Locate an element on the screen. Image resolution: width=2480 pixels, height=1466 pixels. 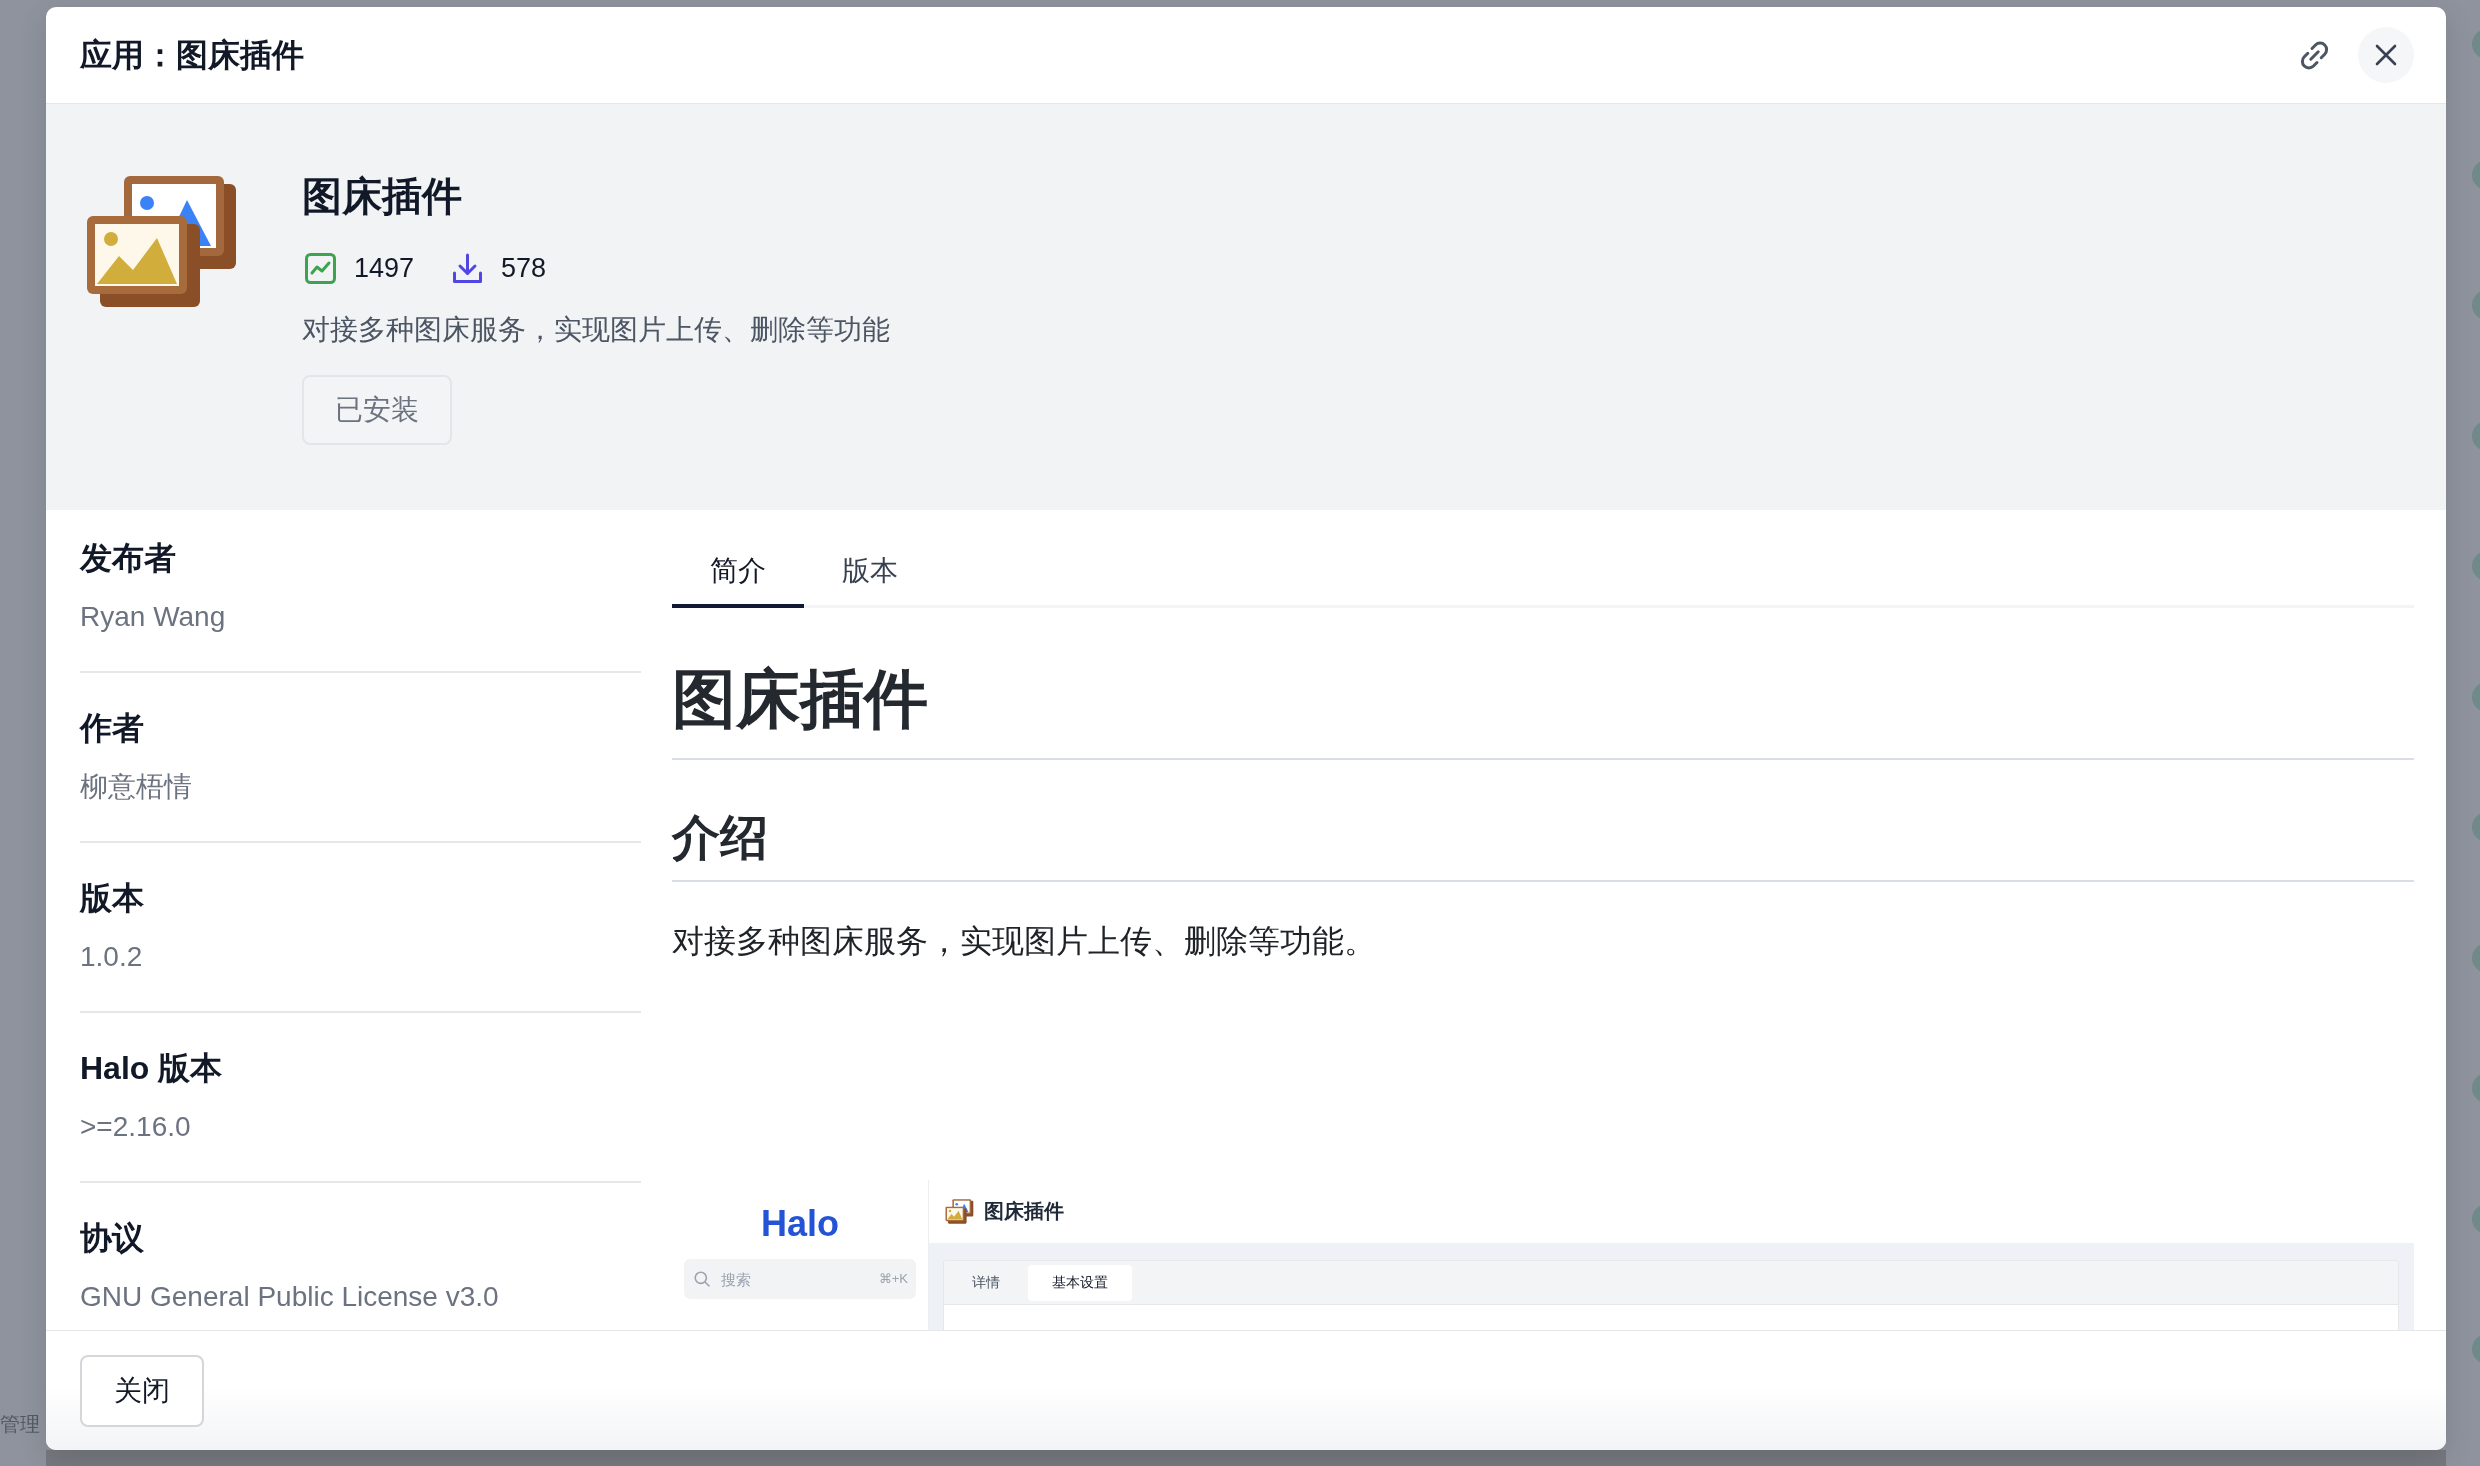
detail-value: >=2.16.0 is located at coordinates (135, 1127).